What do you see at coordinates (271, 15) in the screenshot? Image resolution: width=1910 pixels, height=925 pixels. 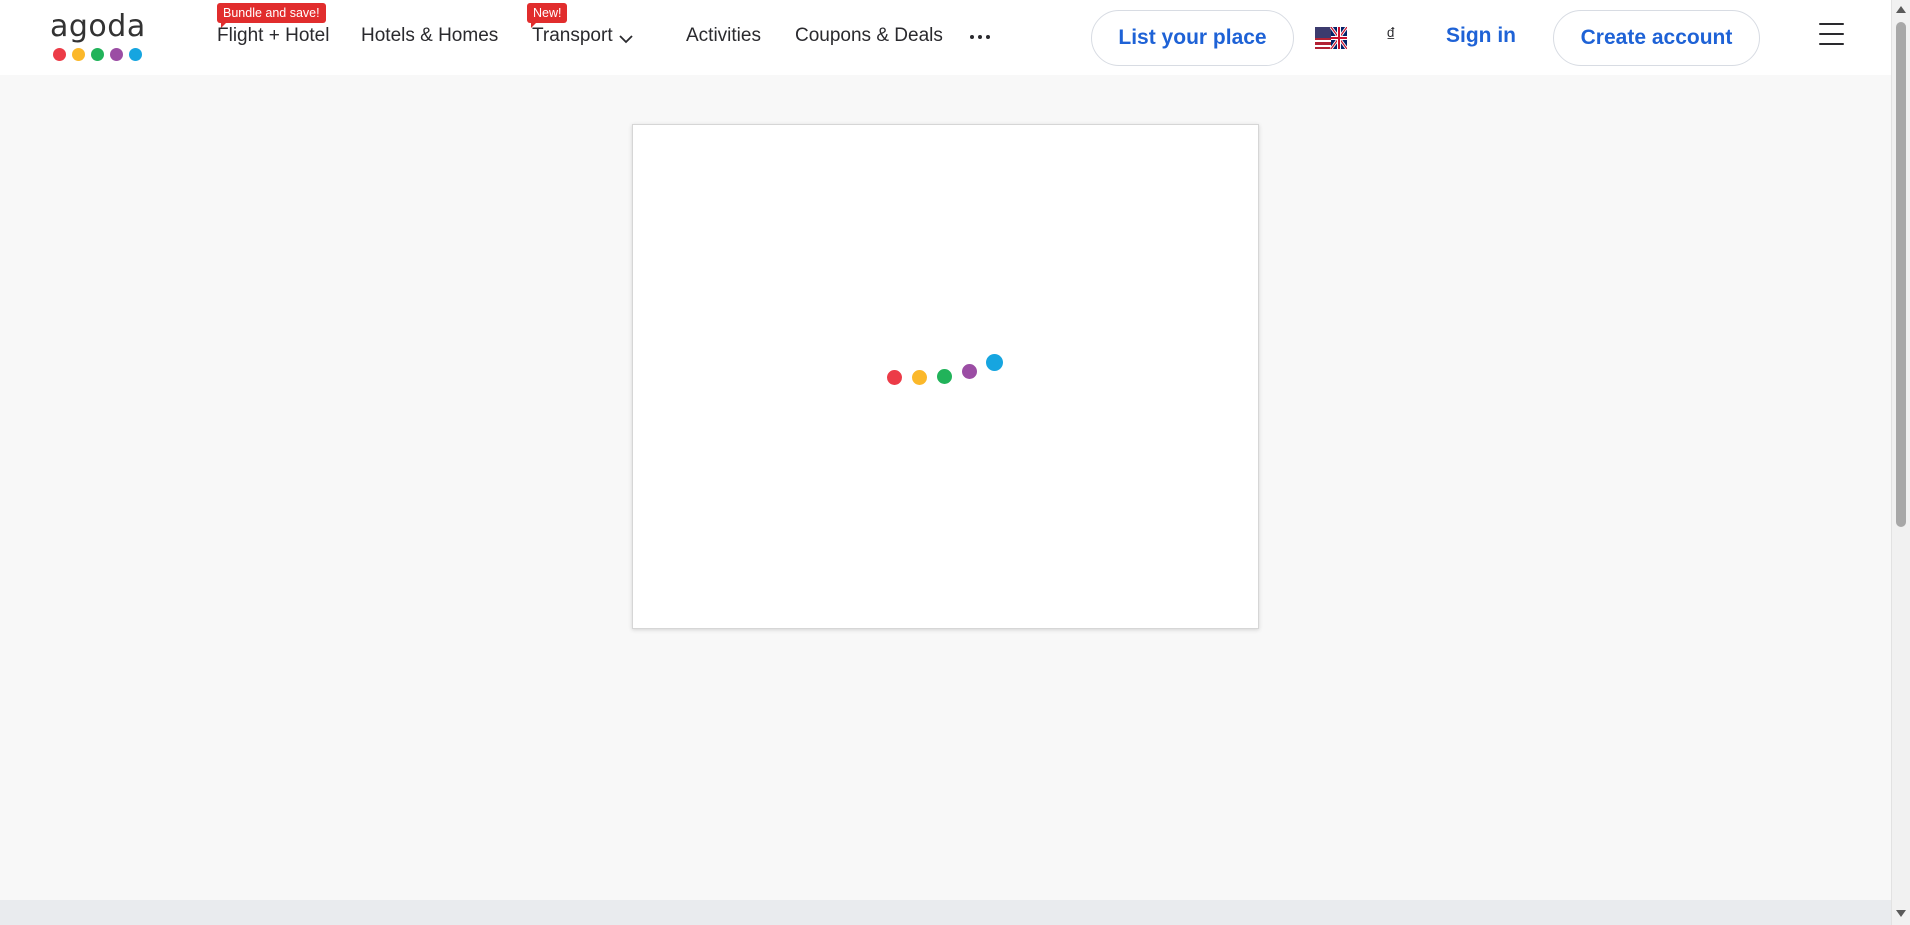 I see `bundle-badge: Bundle and save!` at bounding box center [271, 15].